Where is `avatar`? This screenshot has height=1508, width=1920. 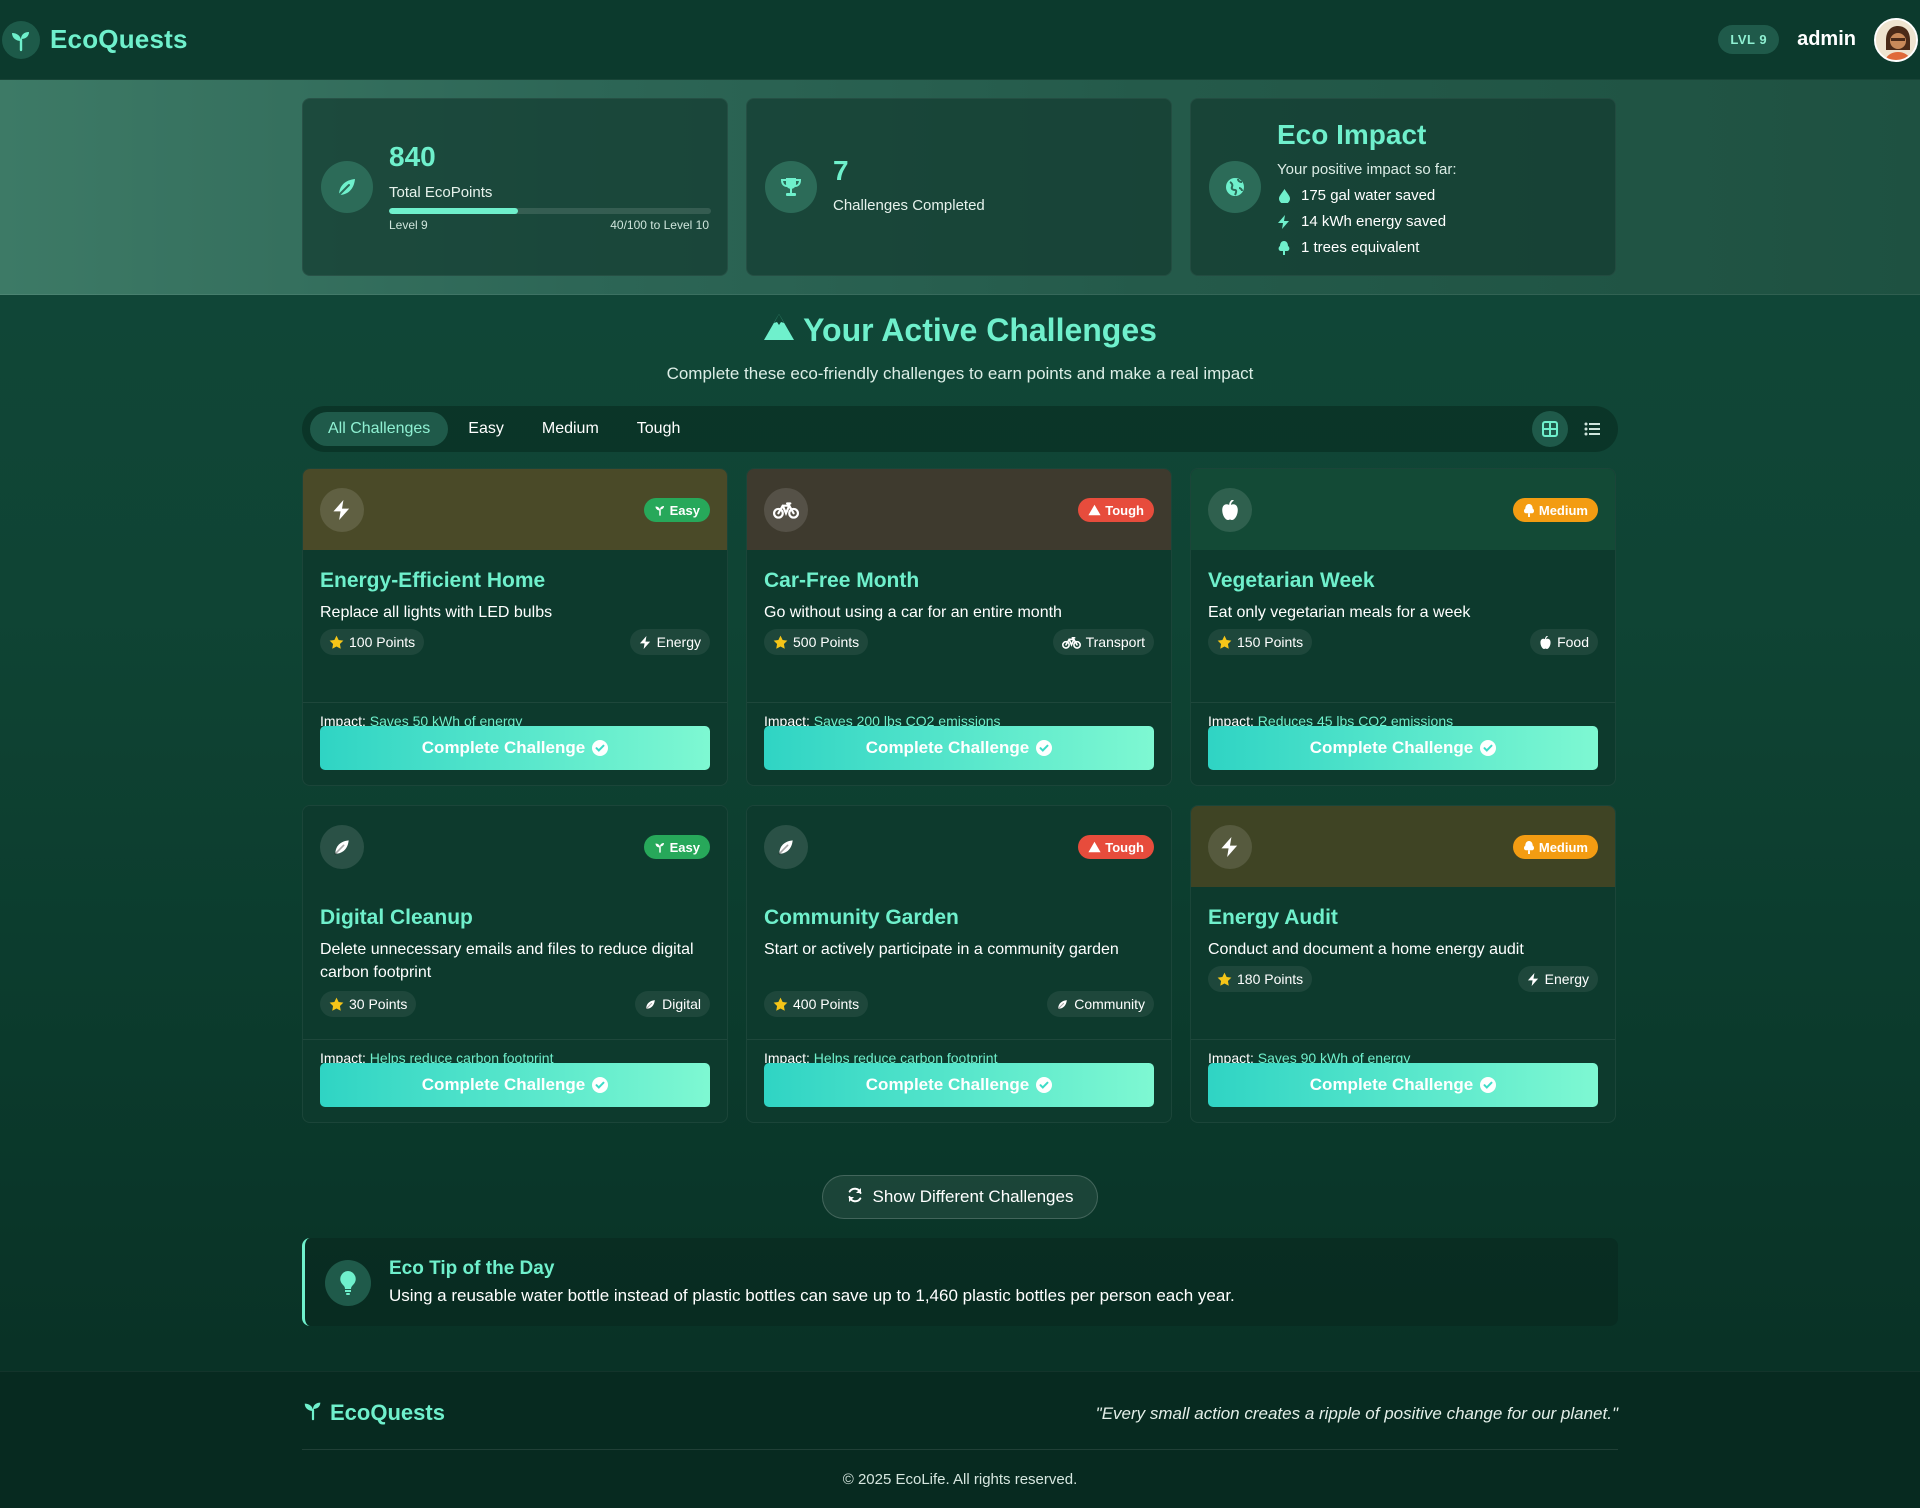
avatar is located at coordinates (1896, 39).